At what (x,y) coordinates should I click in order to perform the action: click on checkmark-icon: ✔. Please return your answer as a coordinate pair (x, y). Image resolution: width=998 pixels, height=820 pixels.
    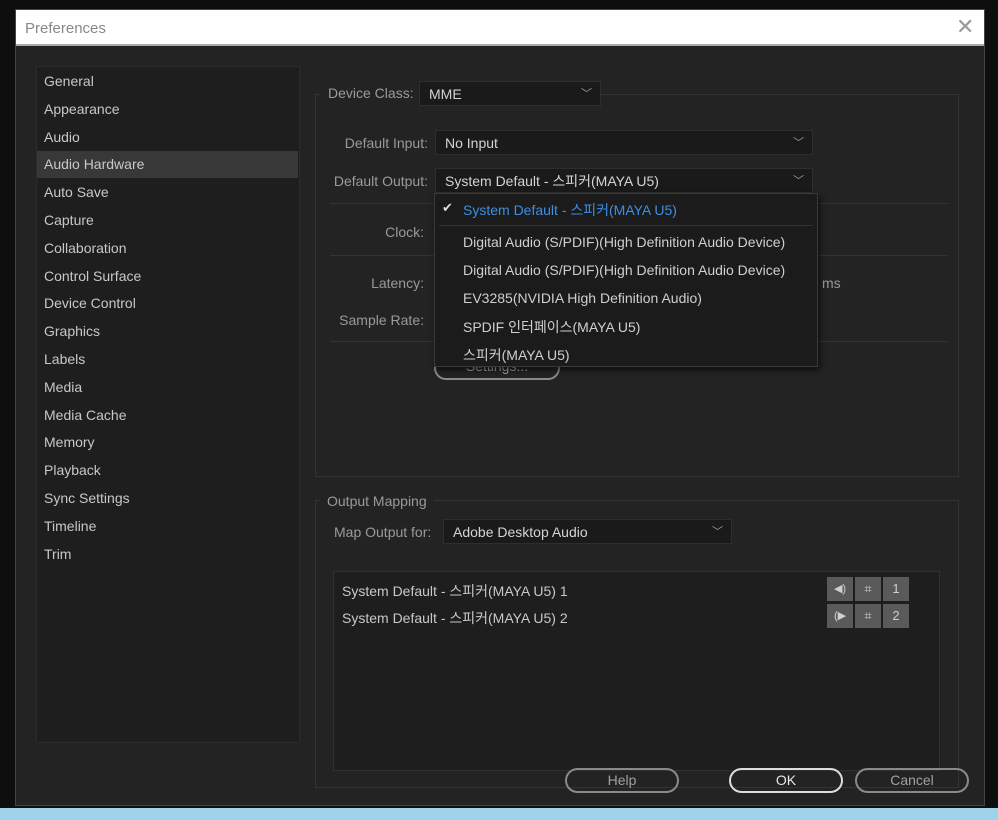
    Looking at the image, I should click on (447, 207).